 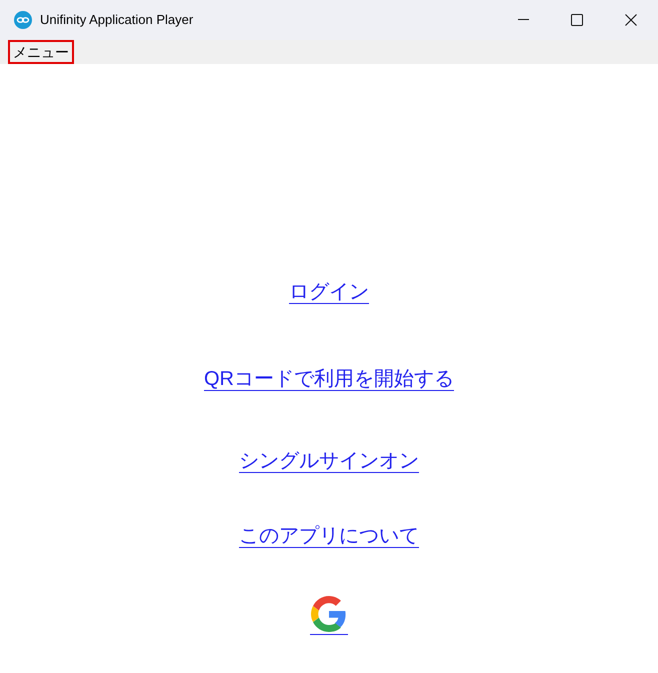 What do you see at coordinates (577, 20) in the screenshot?
I see `maximize-icon` at bounding box center [577, 20].